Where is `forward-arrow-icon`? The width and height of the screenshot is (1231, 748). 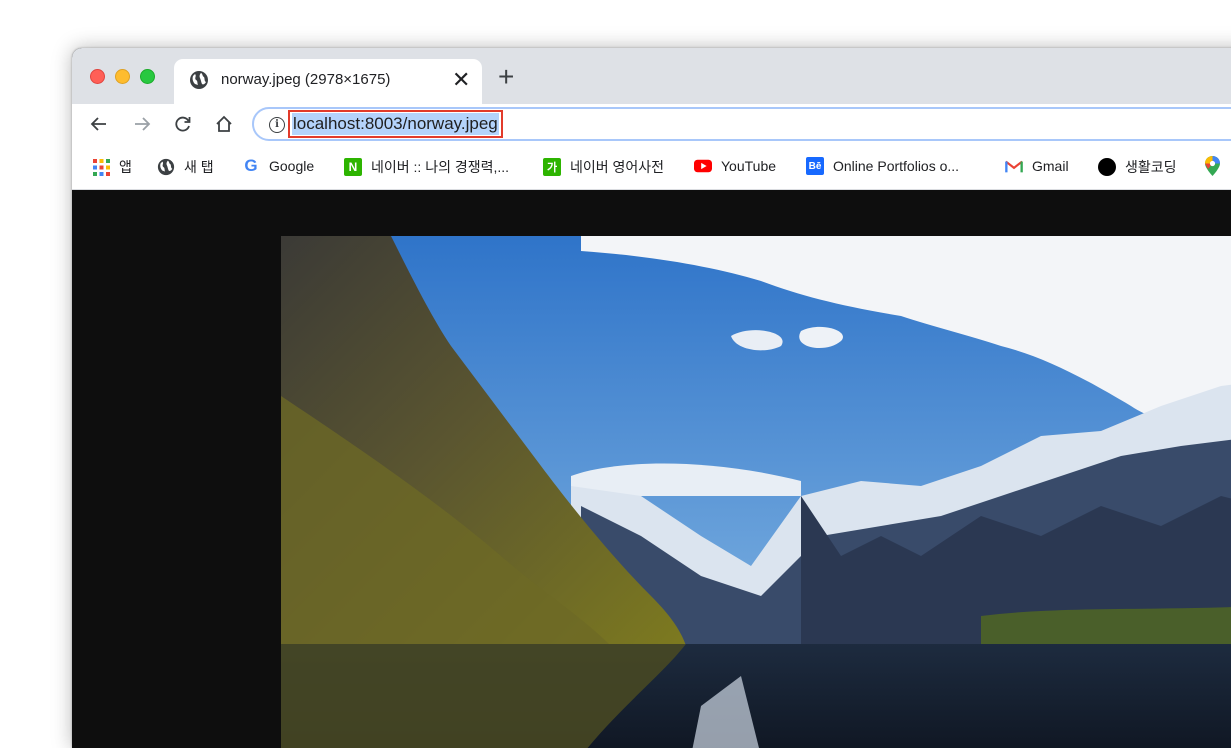 forward-arrow-icon is located at coordinates (143, 124).